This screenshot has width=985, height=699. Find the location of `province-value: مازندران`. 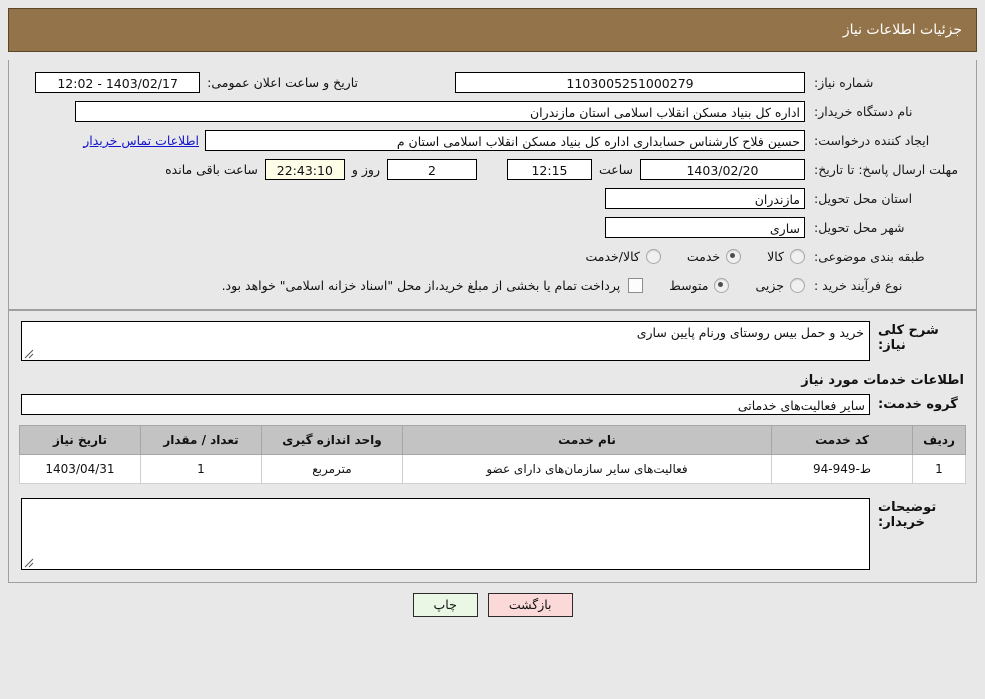

province-value: مازندران is located at coordinates (705, 198).